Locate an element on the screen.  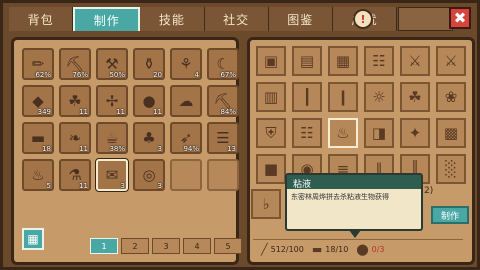
page-button-2: 2 is located at coordinates (135, 246).